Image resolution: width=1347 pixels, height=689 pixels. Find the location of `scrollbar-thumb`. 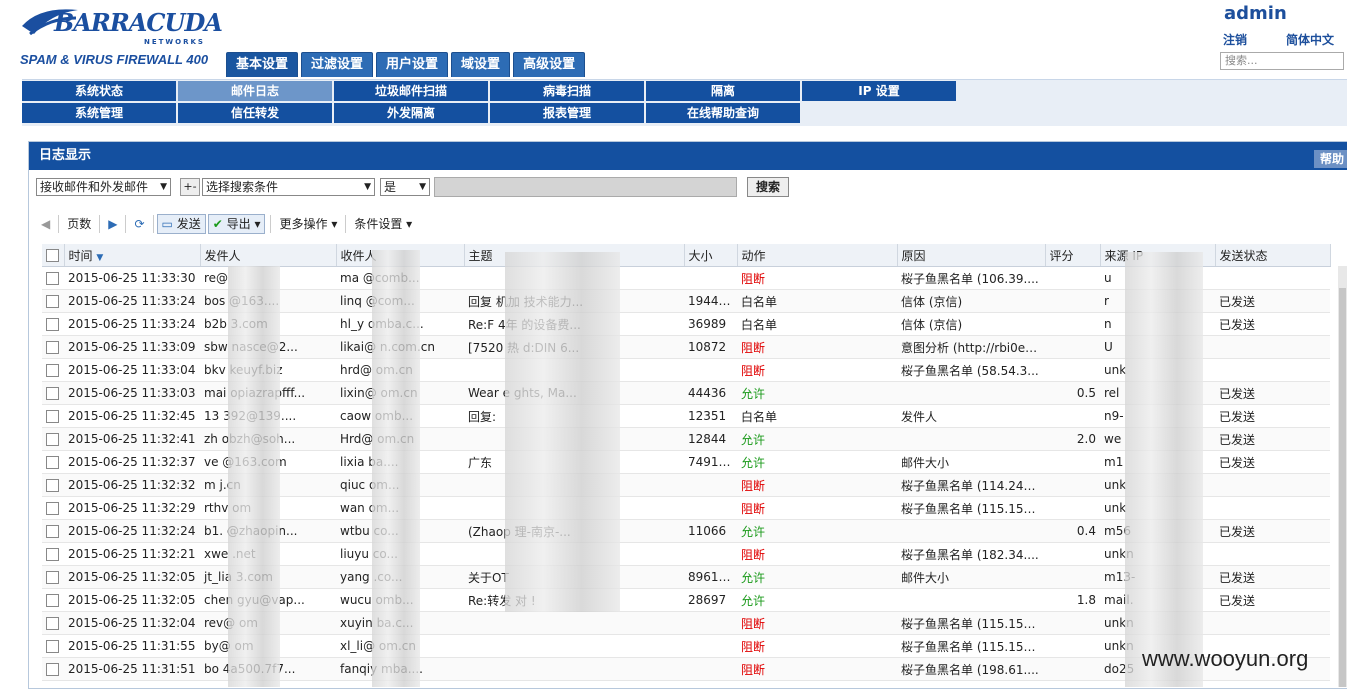

scrollbar-thumb is located at coordinates (1342, 487).